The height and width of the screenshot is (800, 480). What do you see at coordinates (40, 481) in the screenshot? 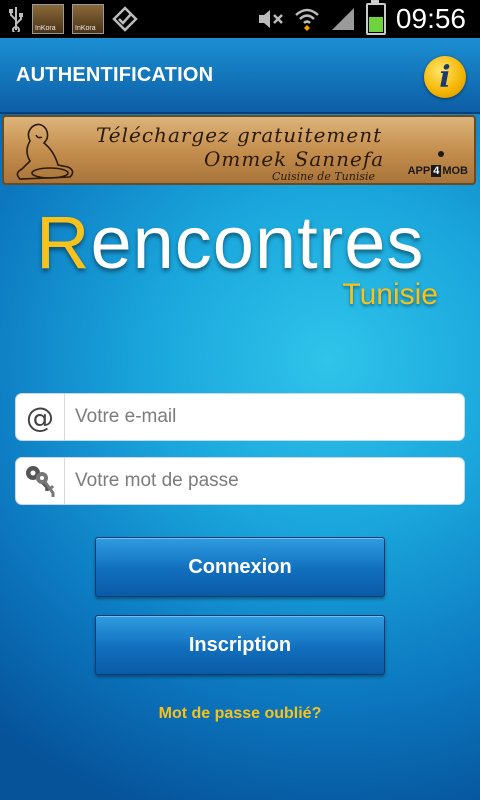
I see `key-icon` at bounding box center [40, 481].